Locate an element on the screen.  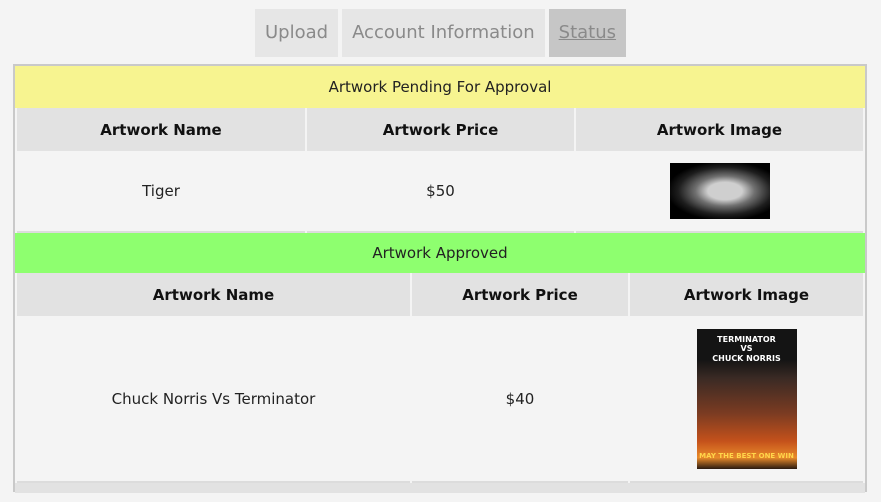
approved-header-row: Artwork Name Artwork Price Artwork Image is located at coordinates (440, 294).